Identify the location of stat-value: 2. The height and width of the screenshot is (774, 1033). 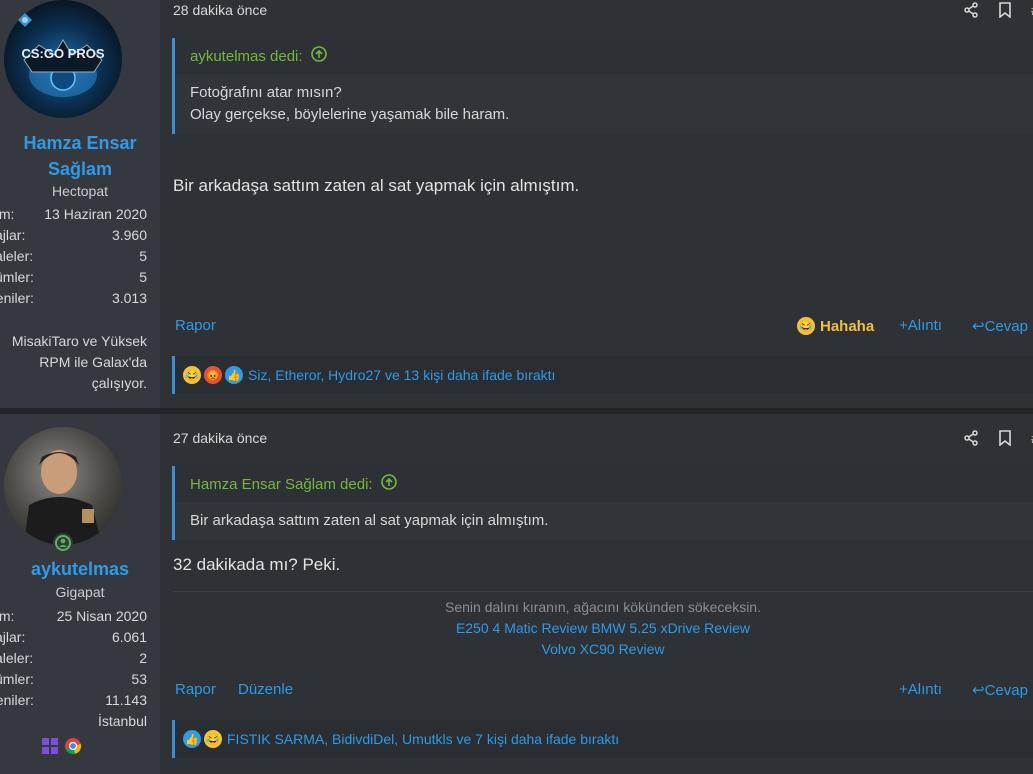
(143, 658).